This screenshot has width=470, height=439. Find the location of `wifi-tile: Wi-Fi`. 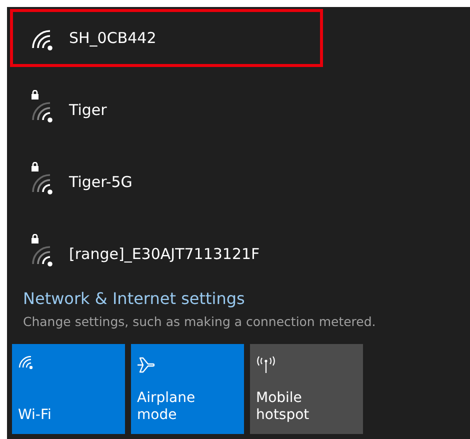

wifi-tile: Wi-Fi is located at coordinates (68, 389).